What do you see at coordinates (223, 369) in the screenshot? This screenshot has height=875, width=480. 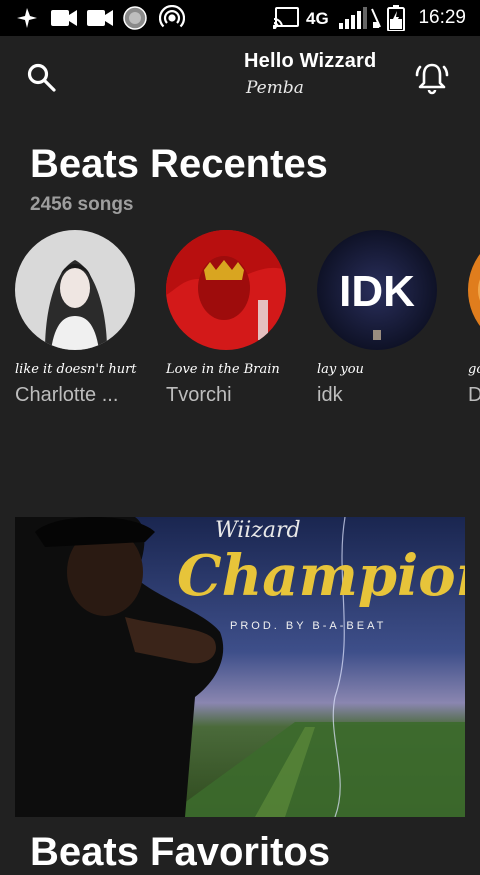 I see `recent-item-tagline: Love in the Brain` at bounding box center [223, 369].